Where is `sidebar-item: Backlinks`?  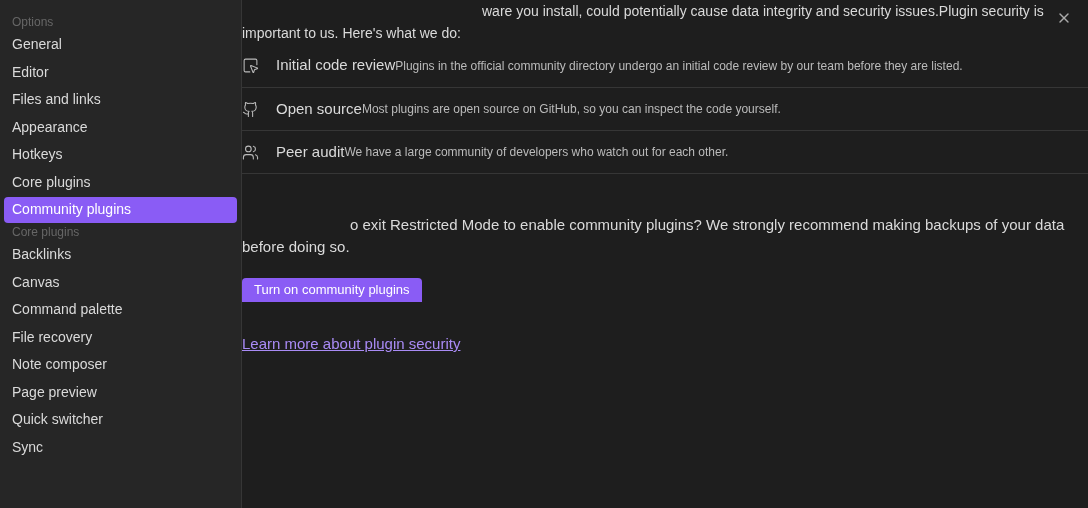 sidebar-item: Backlinks is located at coordinates (120, 254).